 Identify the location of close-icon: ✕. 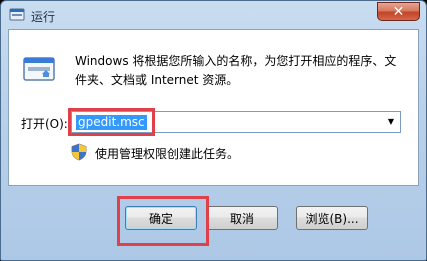
(398, 11).